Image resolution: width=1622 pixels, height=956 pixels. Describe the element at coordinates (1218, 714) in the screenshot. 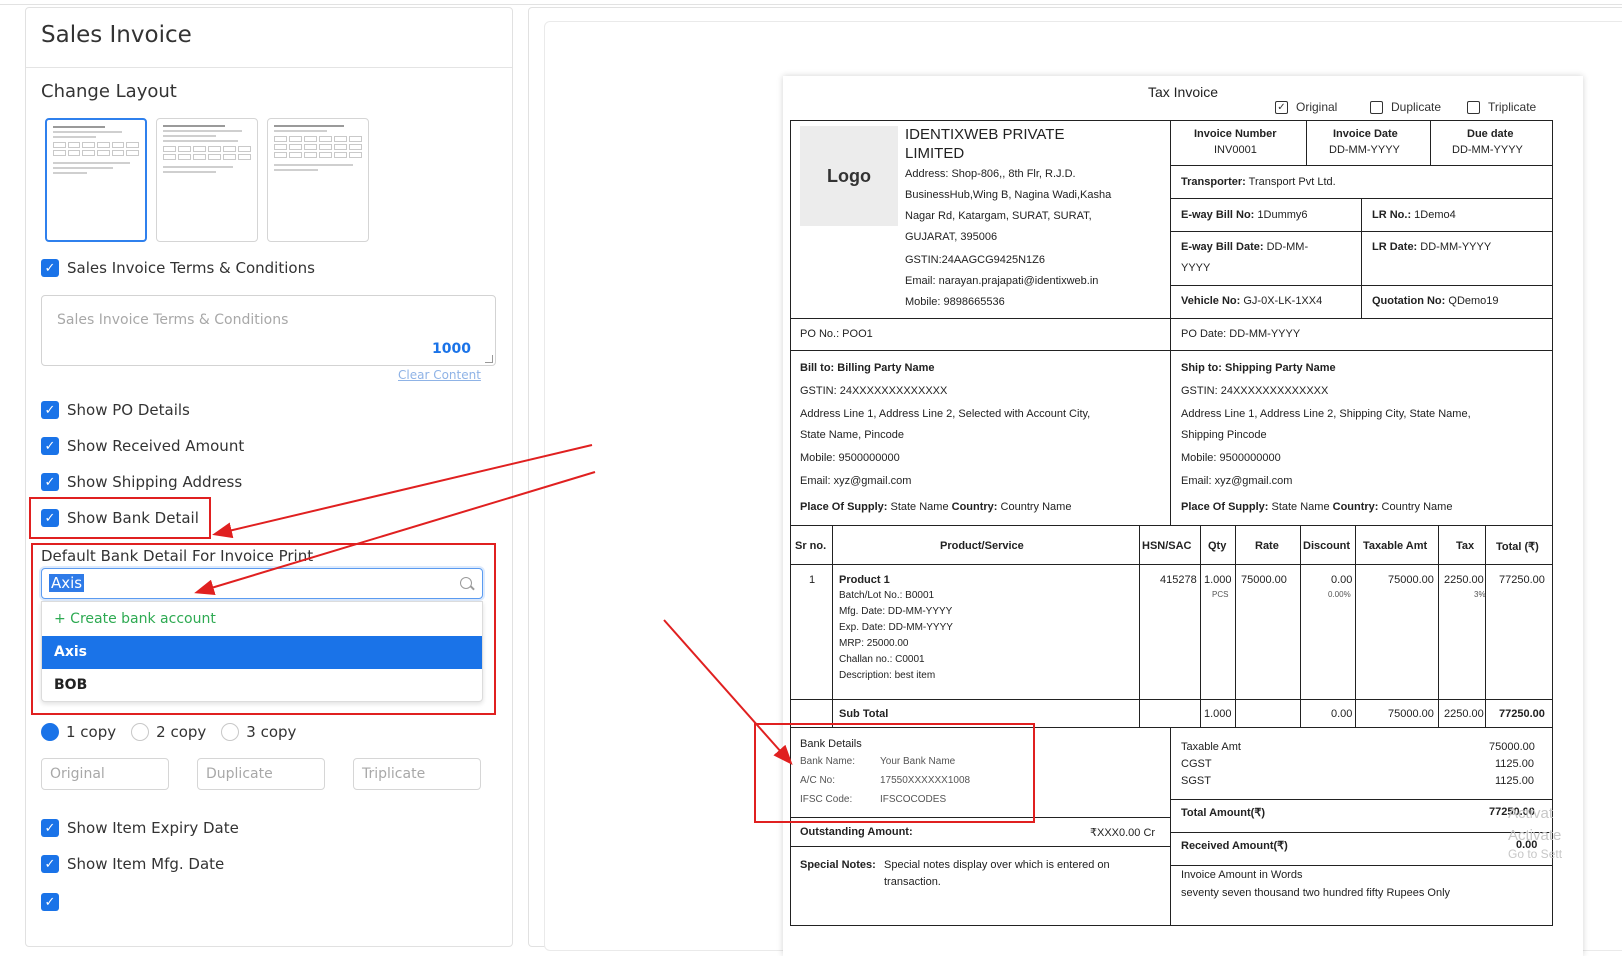

I see `subtotal-qty: 1.000` at that location.